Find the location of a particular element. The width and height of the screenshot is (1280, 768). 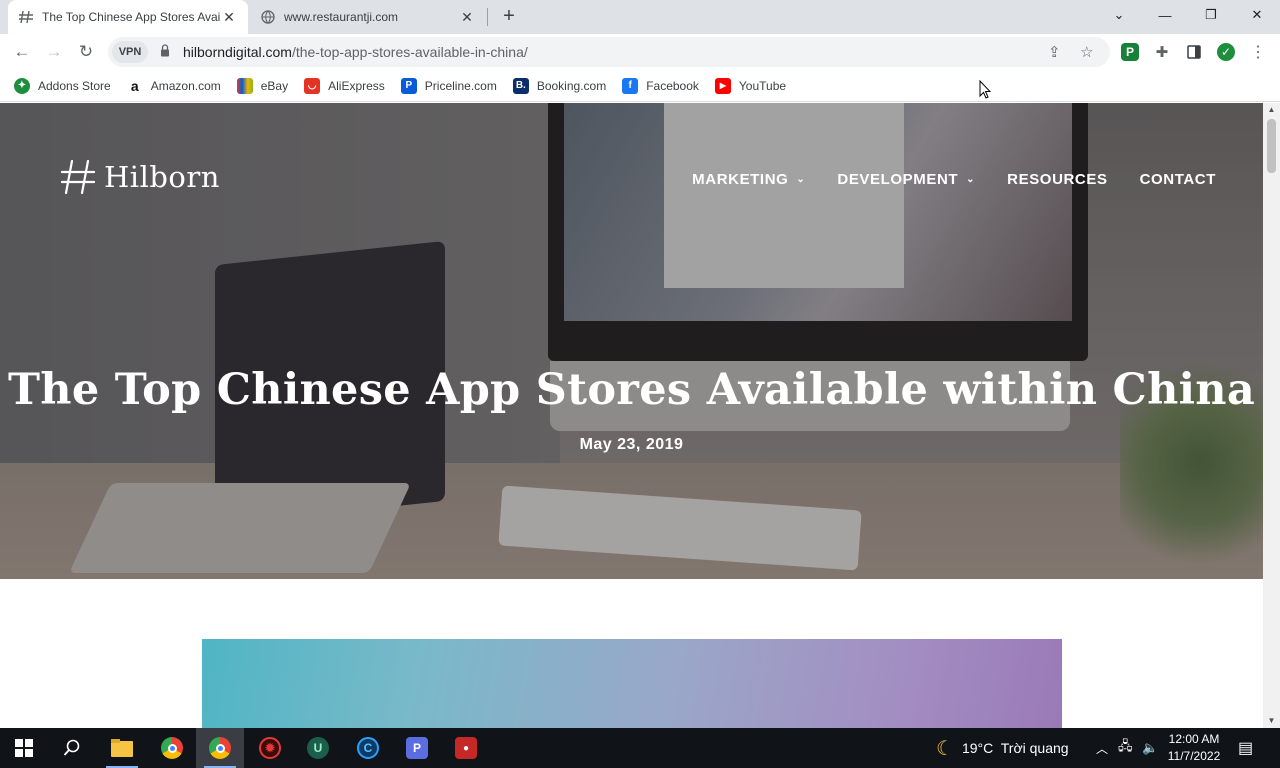

nav-label: MARKETING is located at coordinates (740, 179).